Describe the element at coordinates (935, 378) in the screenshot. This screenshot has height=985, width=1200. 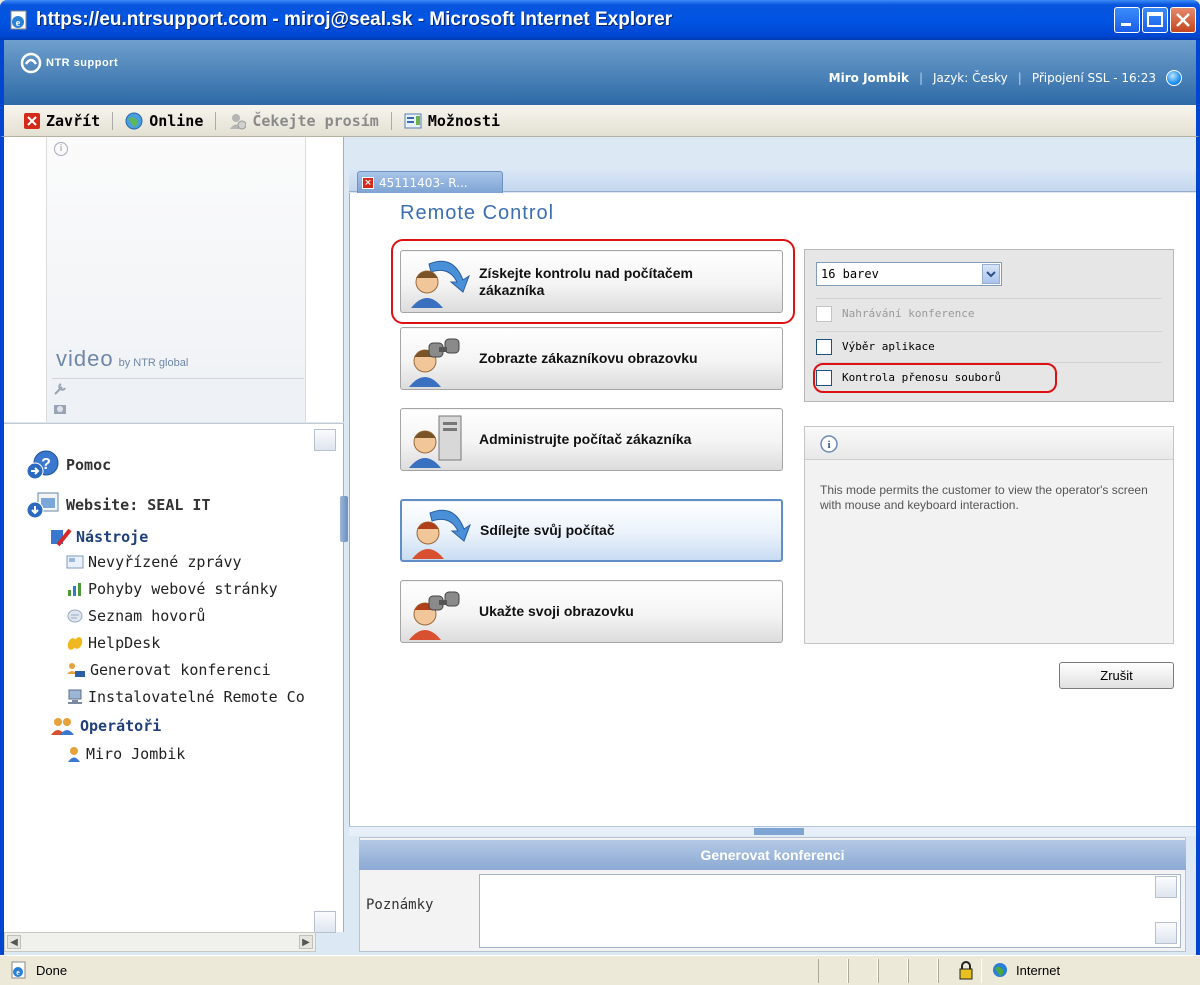
I see `highlight-ring-file-transfer` at that location.